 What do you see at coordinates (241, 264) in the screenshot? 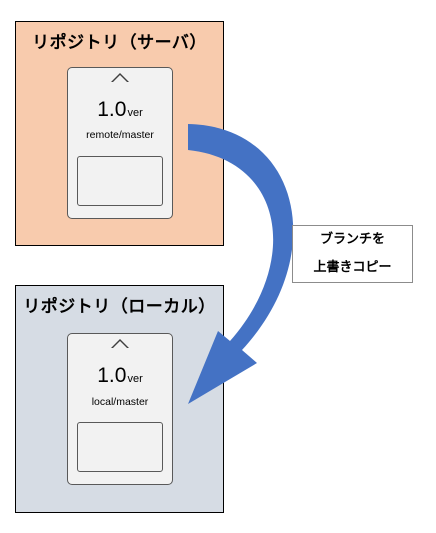
I see `copy-arrow-shape` at bounding box center [241, 264].